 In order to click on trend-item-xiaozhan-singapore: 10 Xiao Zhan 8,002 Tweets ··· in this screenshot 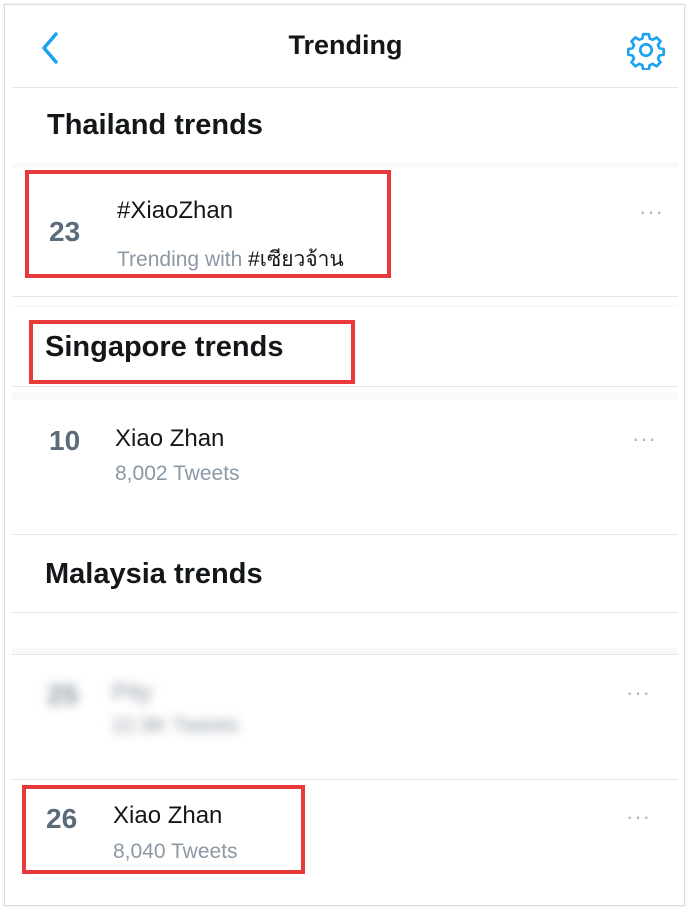, I will do `click(345, 467)`.